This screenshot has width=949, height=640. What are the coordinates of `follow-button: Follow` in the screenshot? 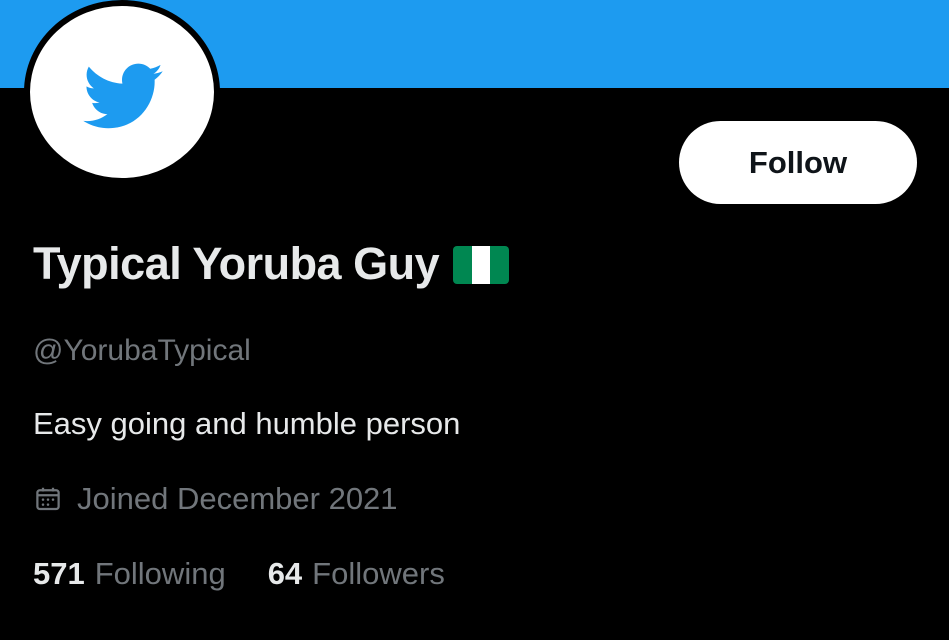 It's located at (798, 162).